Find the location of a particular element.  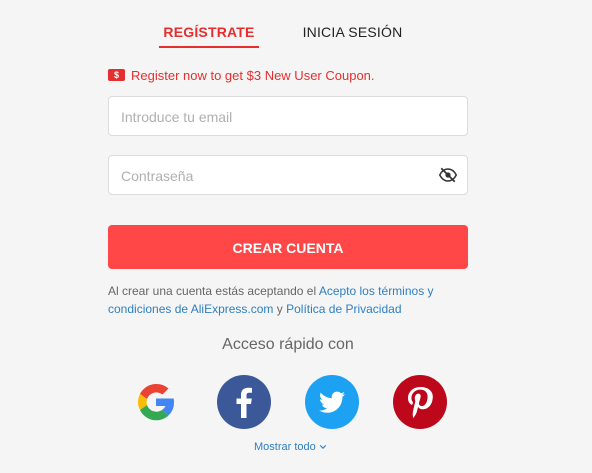

pinterest-login-button is located at coordinates (420, 402).